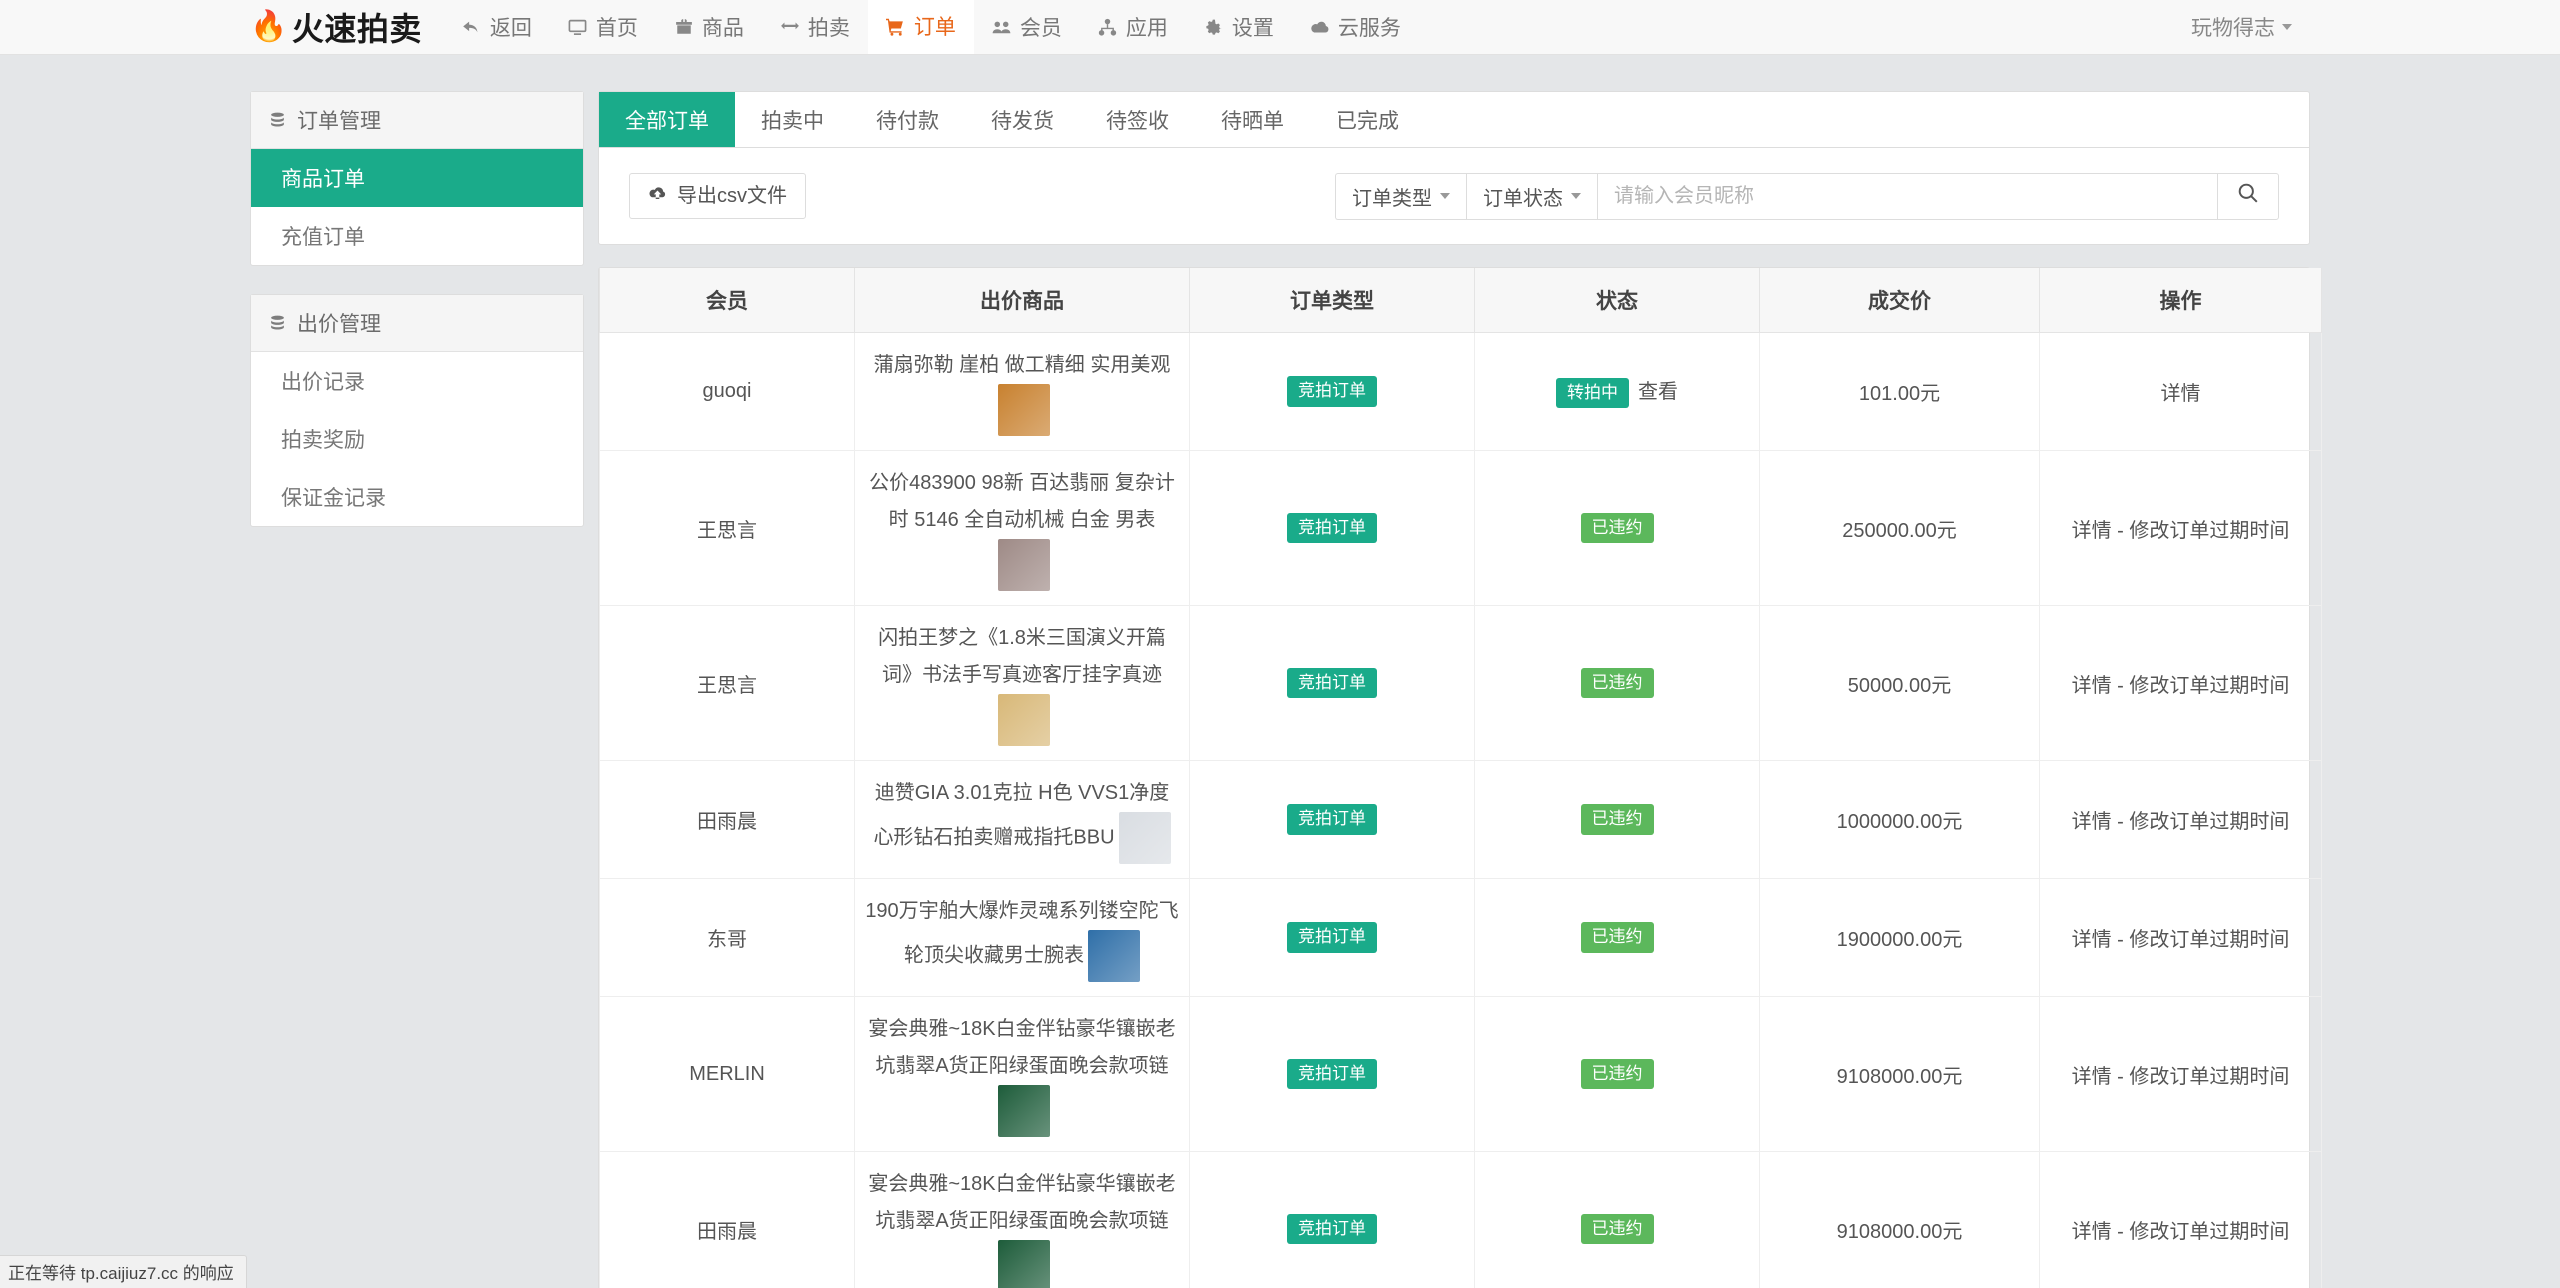 The image size is (2560, 1288). What do you see at coordinates (497, 27) in the screenshot?
I see `nav-item-back: 返回` at bounding box center [497, 27].